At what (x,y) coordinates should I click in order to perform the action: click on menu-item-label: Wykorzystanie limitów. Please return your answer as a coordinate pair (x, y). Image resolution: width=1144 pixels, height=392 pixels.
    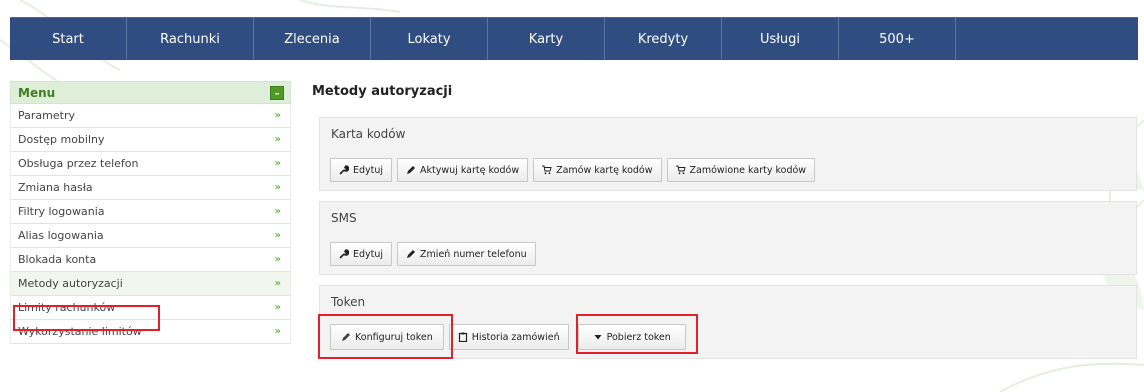
    Looking at the image, I should click on (80, 331).